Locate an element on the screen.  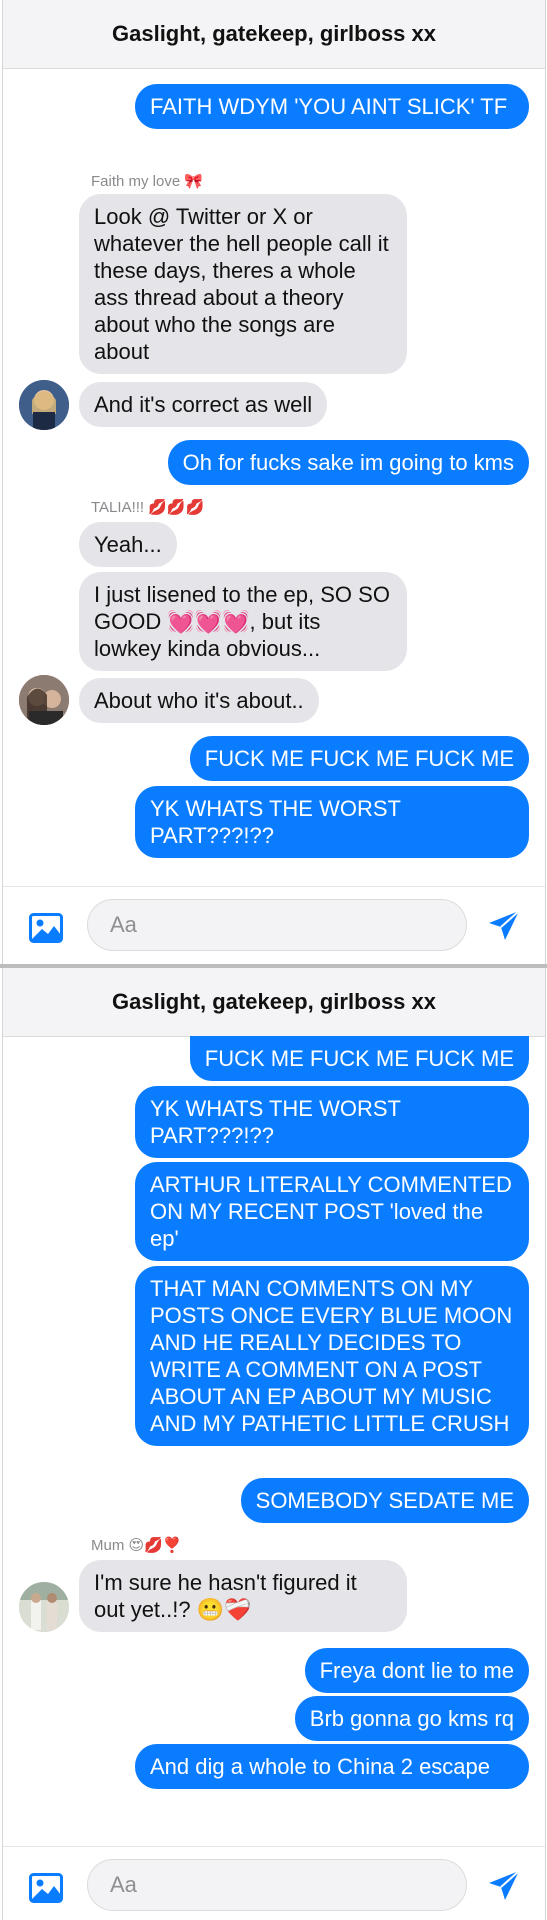
sender-name-mum: Mum 😍💋❣️ is located at coordinates (136, 1545).